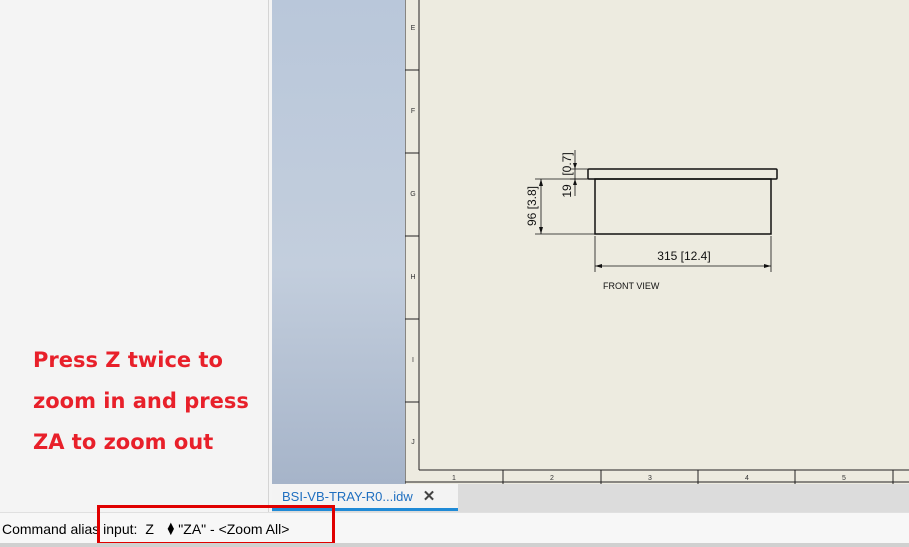  I want to click on instruction-line-3: ZA to zoom out, so click(123, 442).